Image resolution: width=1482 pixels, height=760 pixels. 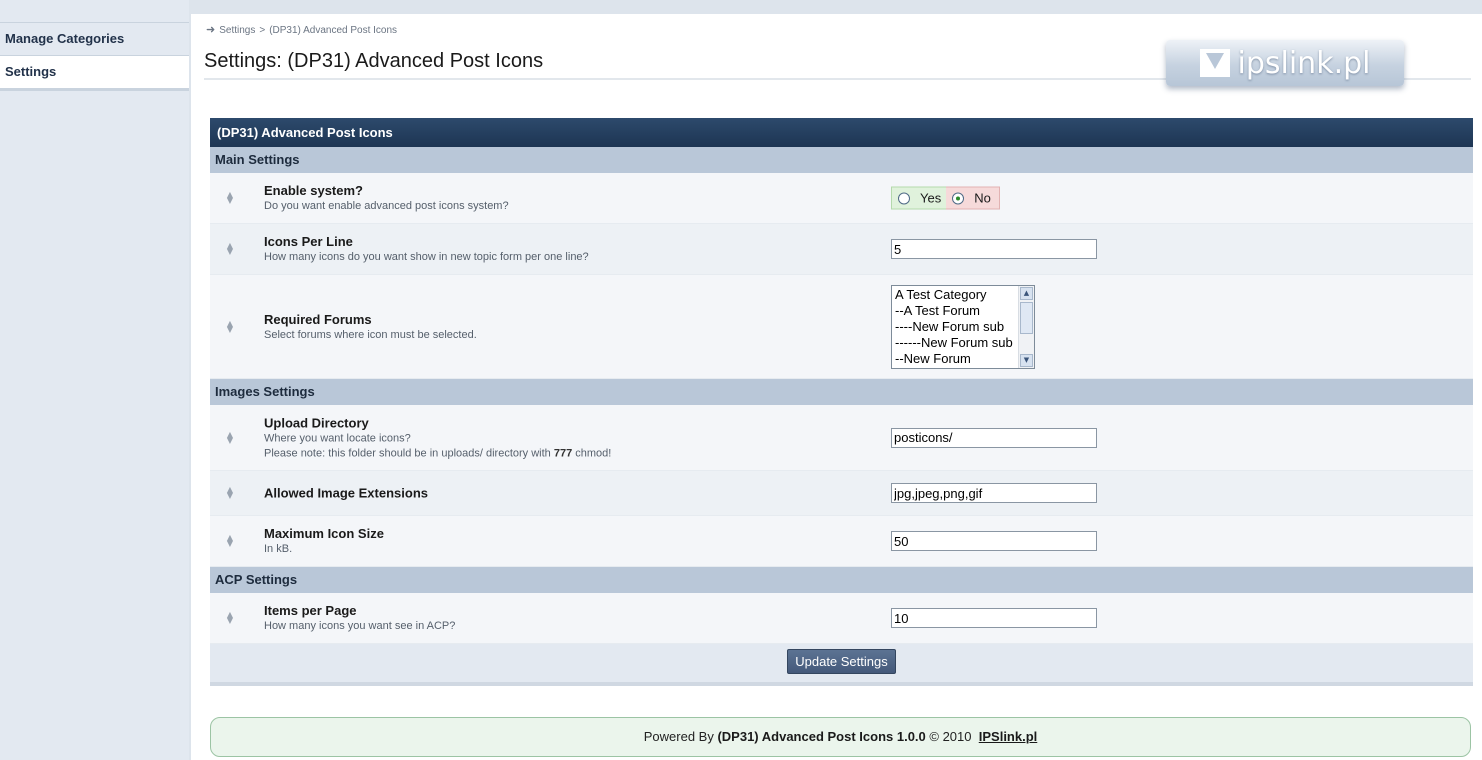 I want to click on upload-directory-input, so click(x=994, y=437).